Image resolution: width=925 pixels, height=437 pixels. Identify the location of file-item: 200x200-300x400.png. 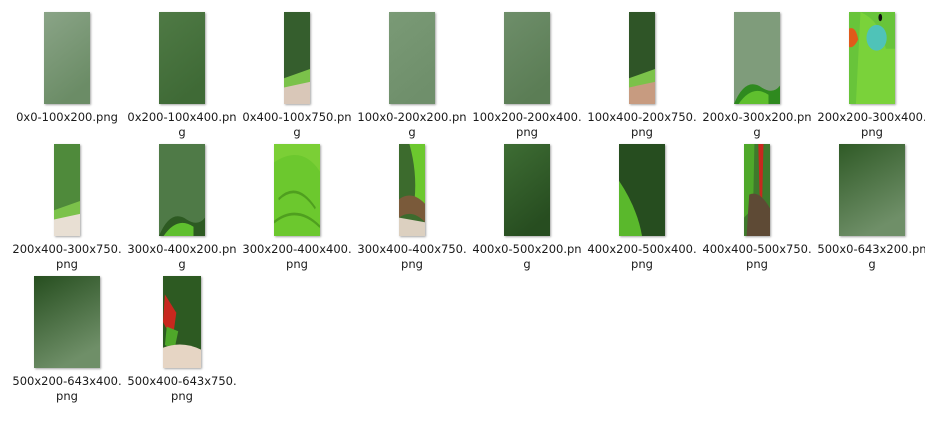
(870, 79).